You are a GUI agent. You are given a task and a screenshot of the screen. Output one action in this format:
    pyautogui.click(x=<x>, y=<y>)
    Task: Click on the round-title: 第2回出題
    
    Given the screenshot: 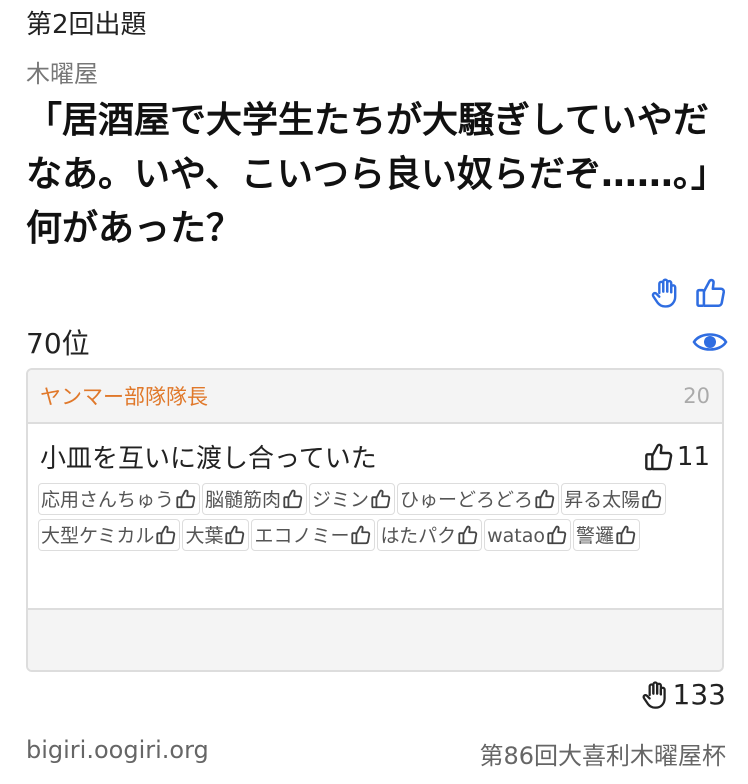 What is the action you would take?
    pyautogui.click(x=86, y=25)
    